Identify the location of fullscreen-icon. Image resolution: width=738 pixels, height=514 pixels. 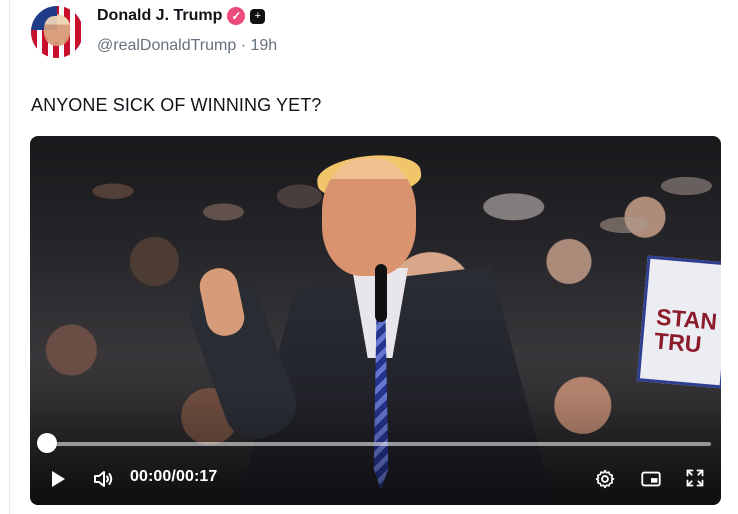
(695, 478).